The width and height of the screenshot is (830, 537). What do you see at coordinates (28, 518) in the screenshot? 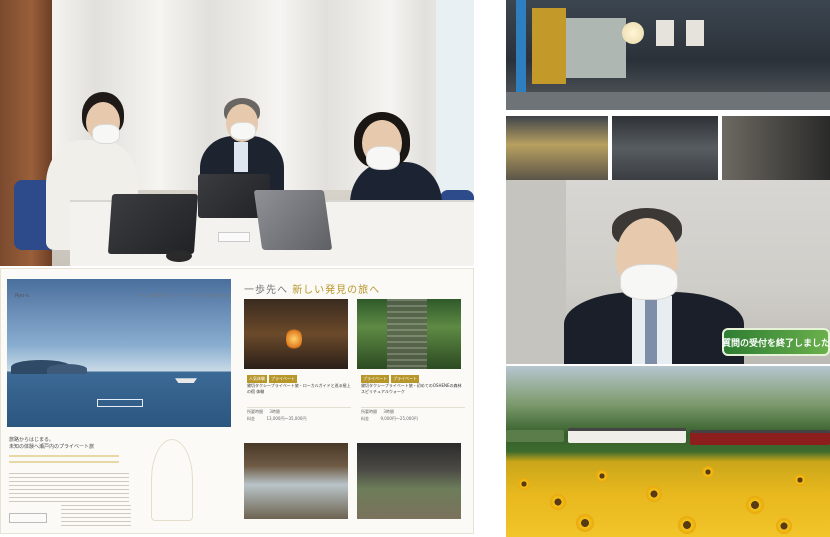
I see `site-link-box` at bounding box center [28, 518].